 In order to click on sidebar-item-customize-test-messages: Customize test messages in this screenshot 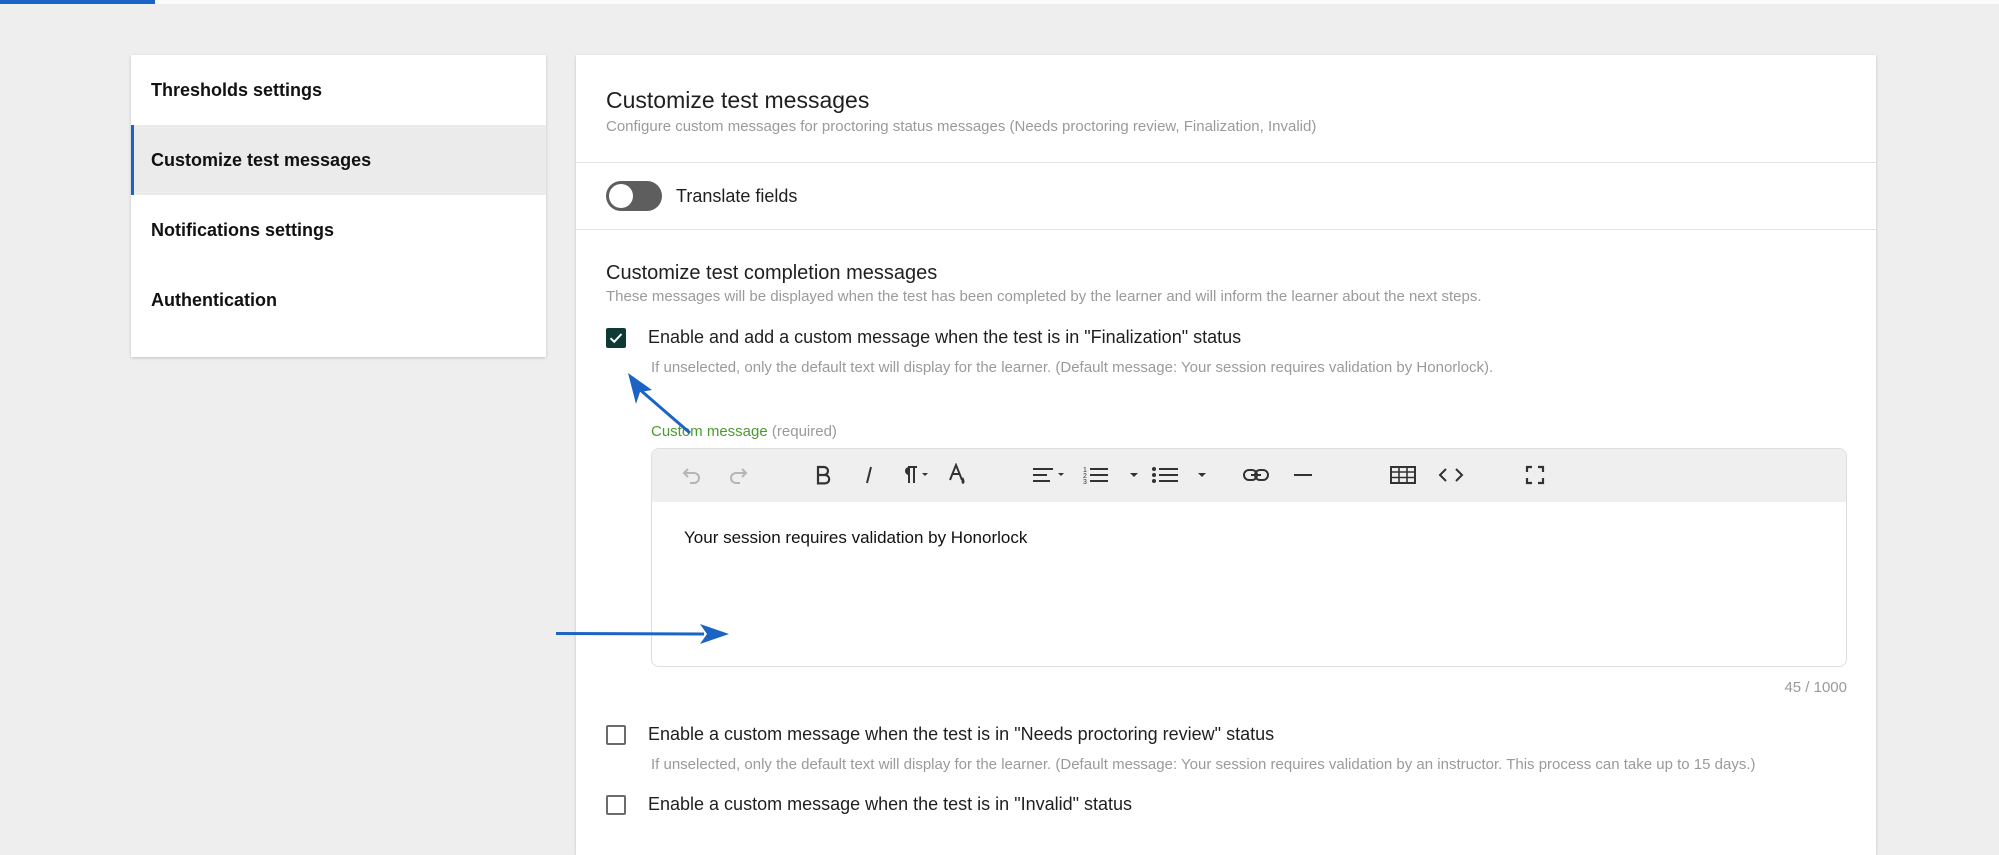, I will do `click(338, 160)`.